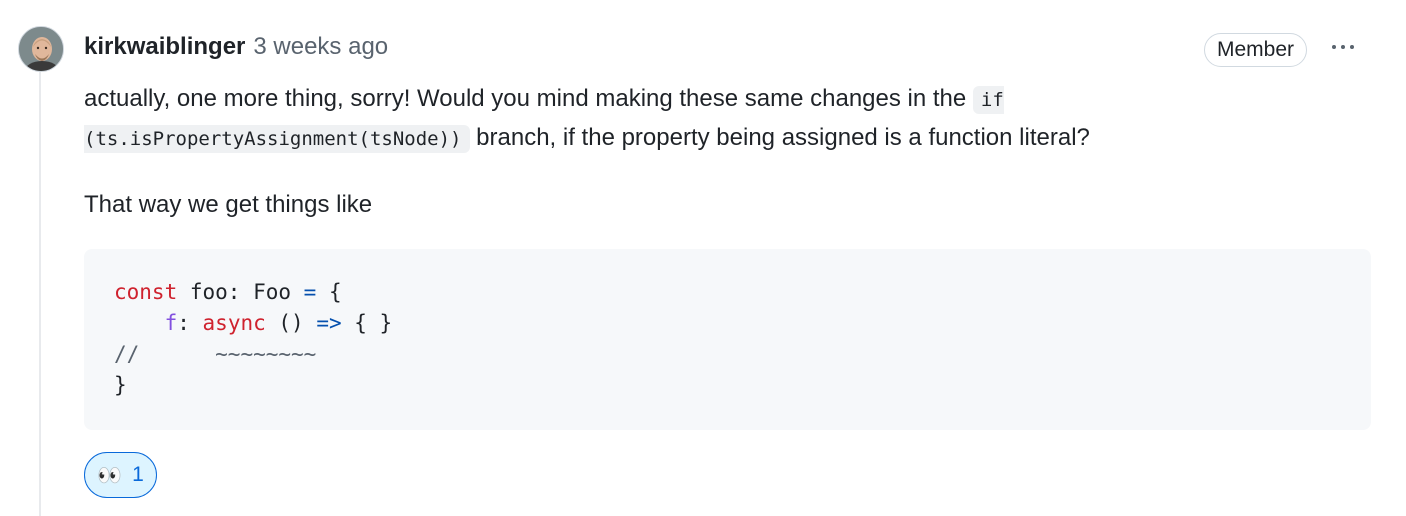 This screenshot has height=516, width=1406. I want to click on code-text: :, so click(190, 323).